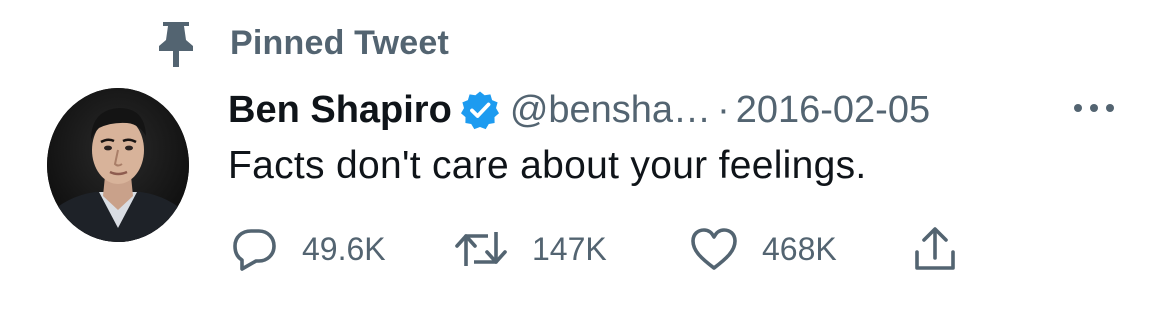  What do you see at coordinates (569, 248) in the screenshot?
I see `retweet-count: 147K` at bounding box center [569, 248].